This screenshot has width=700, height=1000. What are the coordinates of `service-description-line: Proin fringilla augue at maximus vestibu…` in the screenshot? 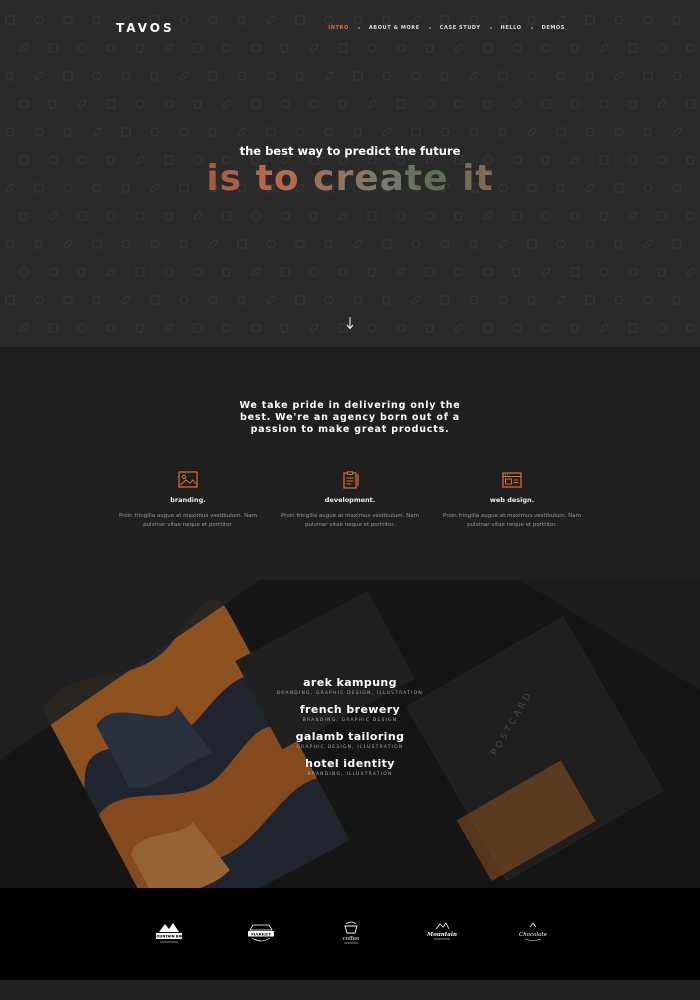 It's located at (188, 516).